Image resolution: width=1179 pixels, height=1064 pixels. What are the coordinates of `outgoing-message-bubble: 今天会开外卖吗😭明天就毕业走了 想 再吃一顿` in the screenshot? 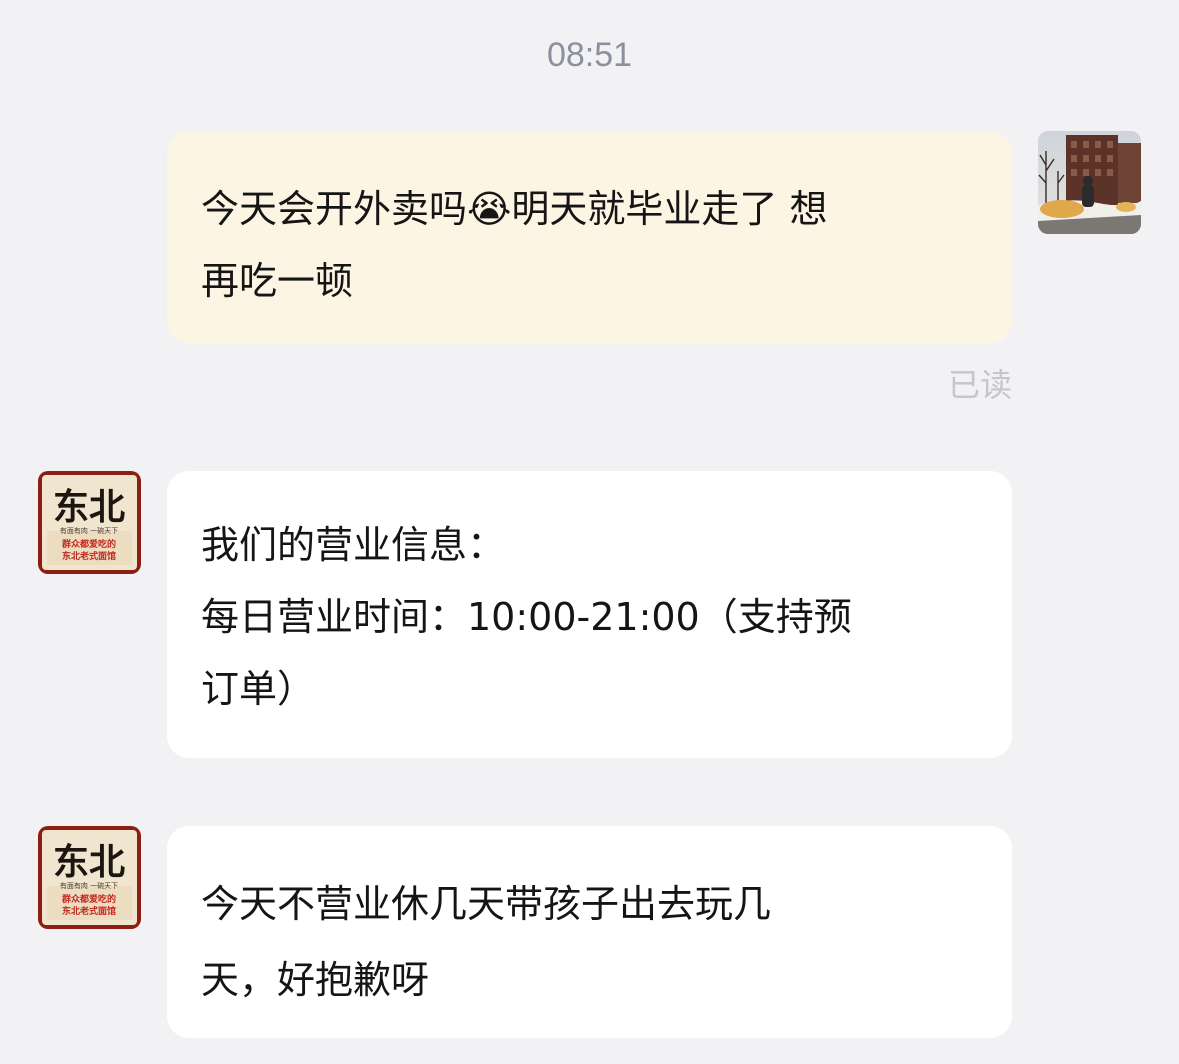 It's located at (589, 237).